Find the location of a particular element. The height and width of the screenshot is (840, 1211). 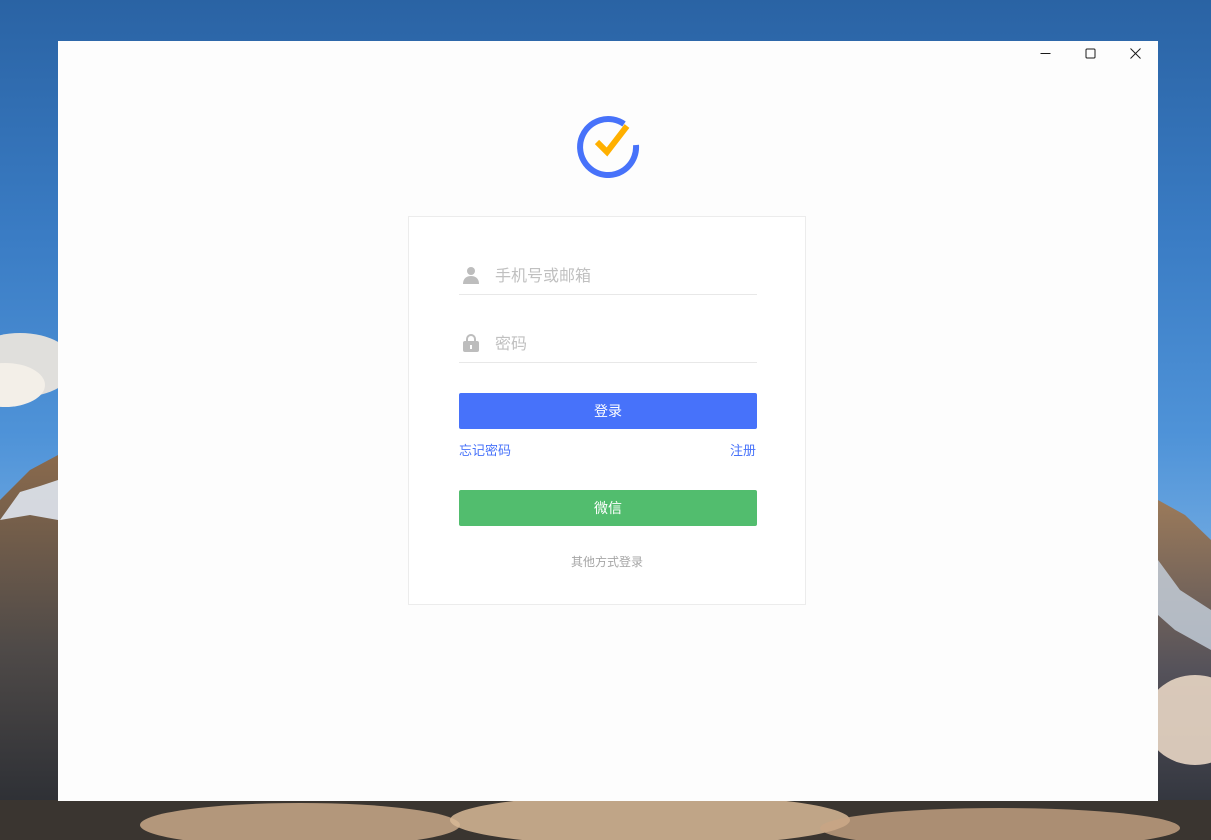

minimize-button is located at coordinates (1045, 53).